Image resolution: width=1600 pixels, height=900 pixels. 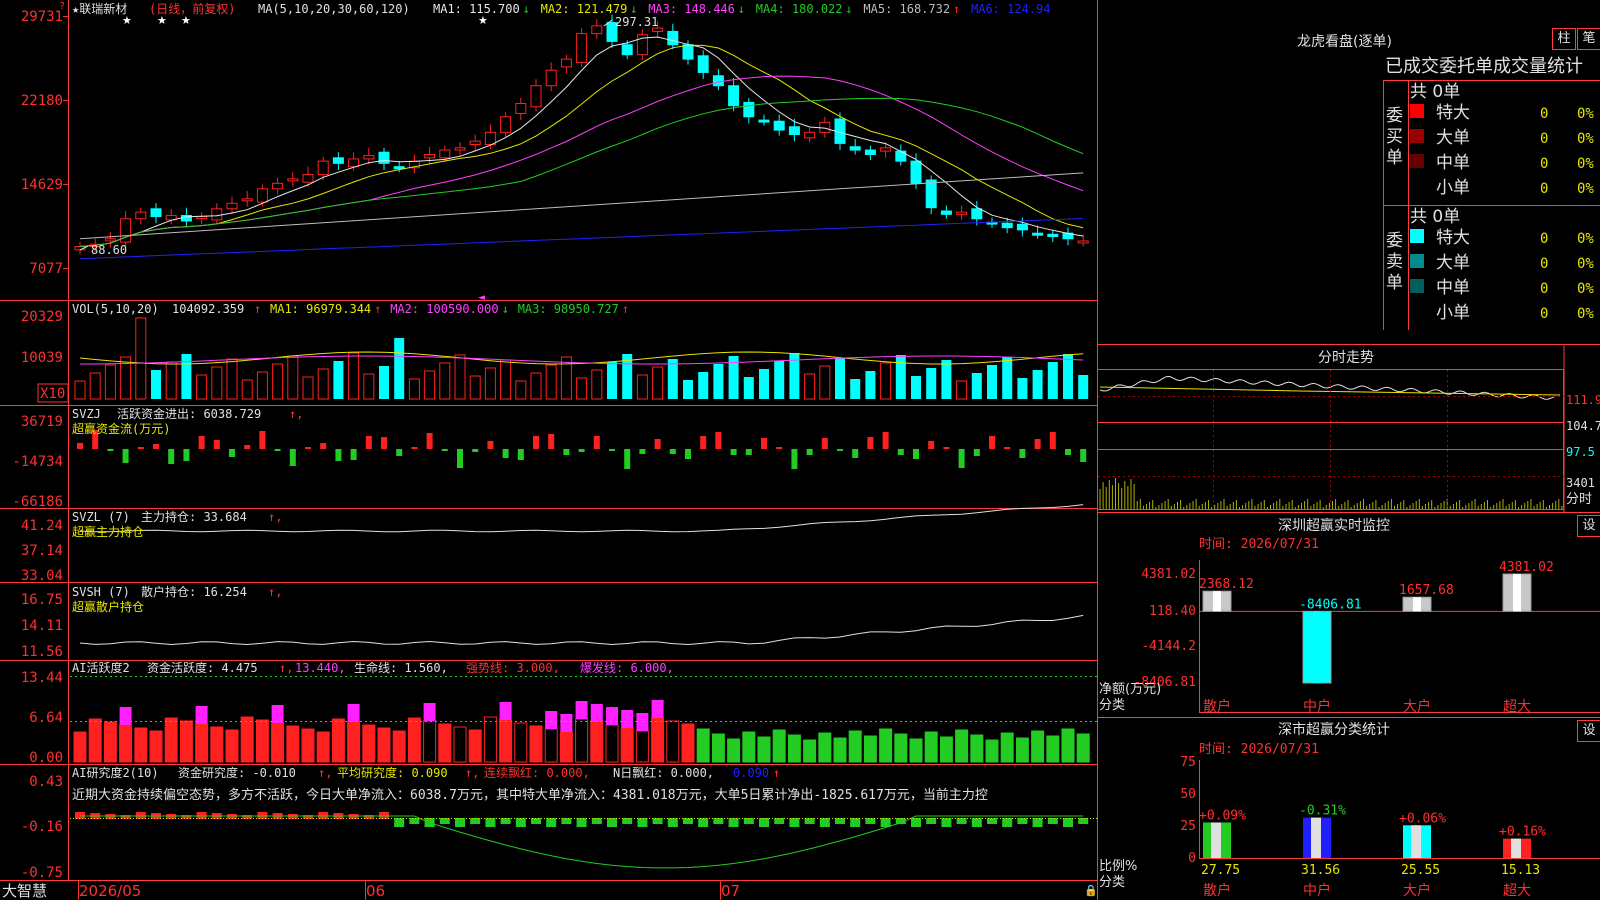 I want to click on axis-marker: ?, so click(x=62, y=6).